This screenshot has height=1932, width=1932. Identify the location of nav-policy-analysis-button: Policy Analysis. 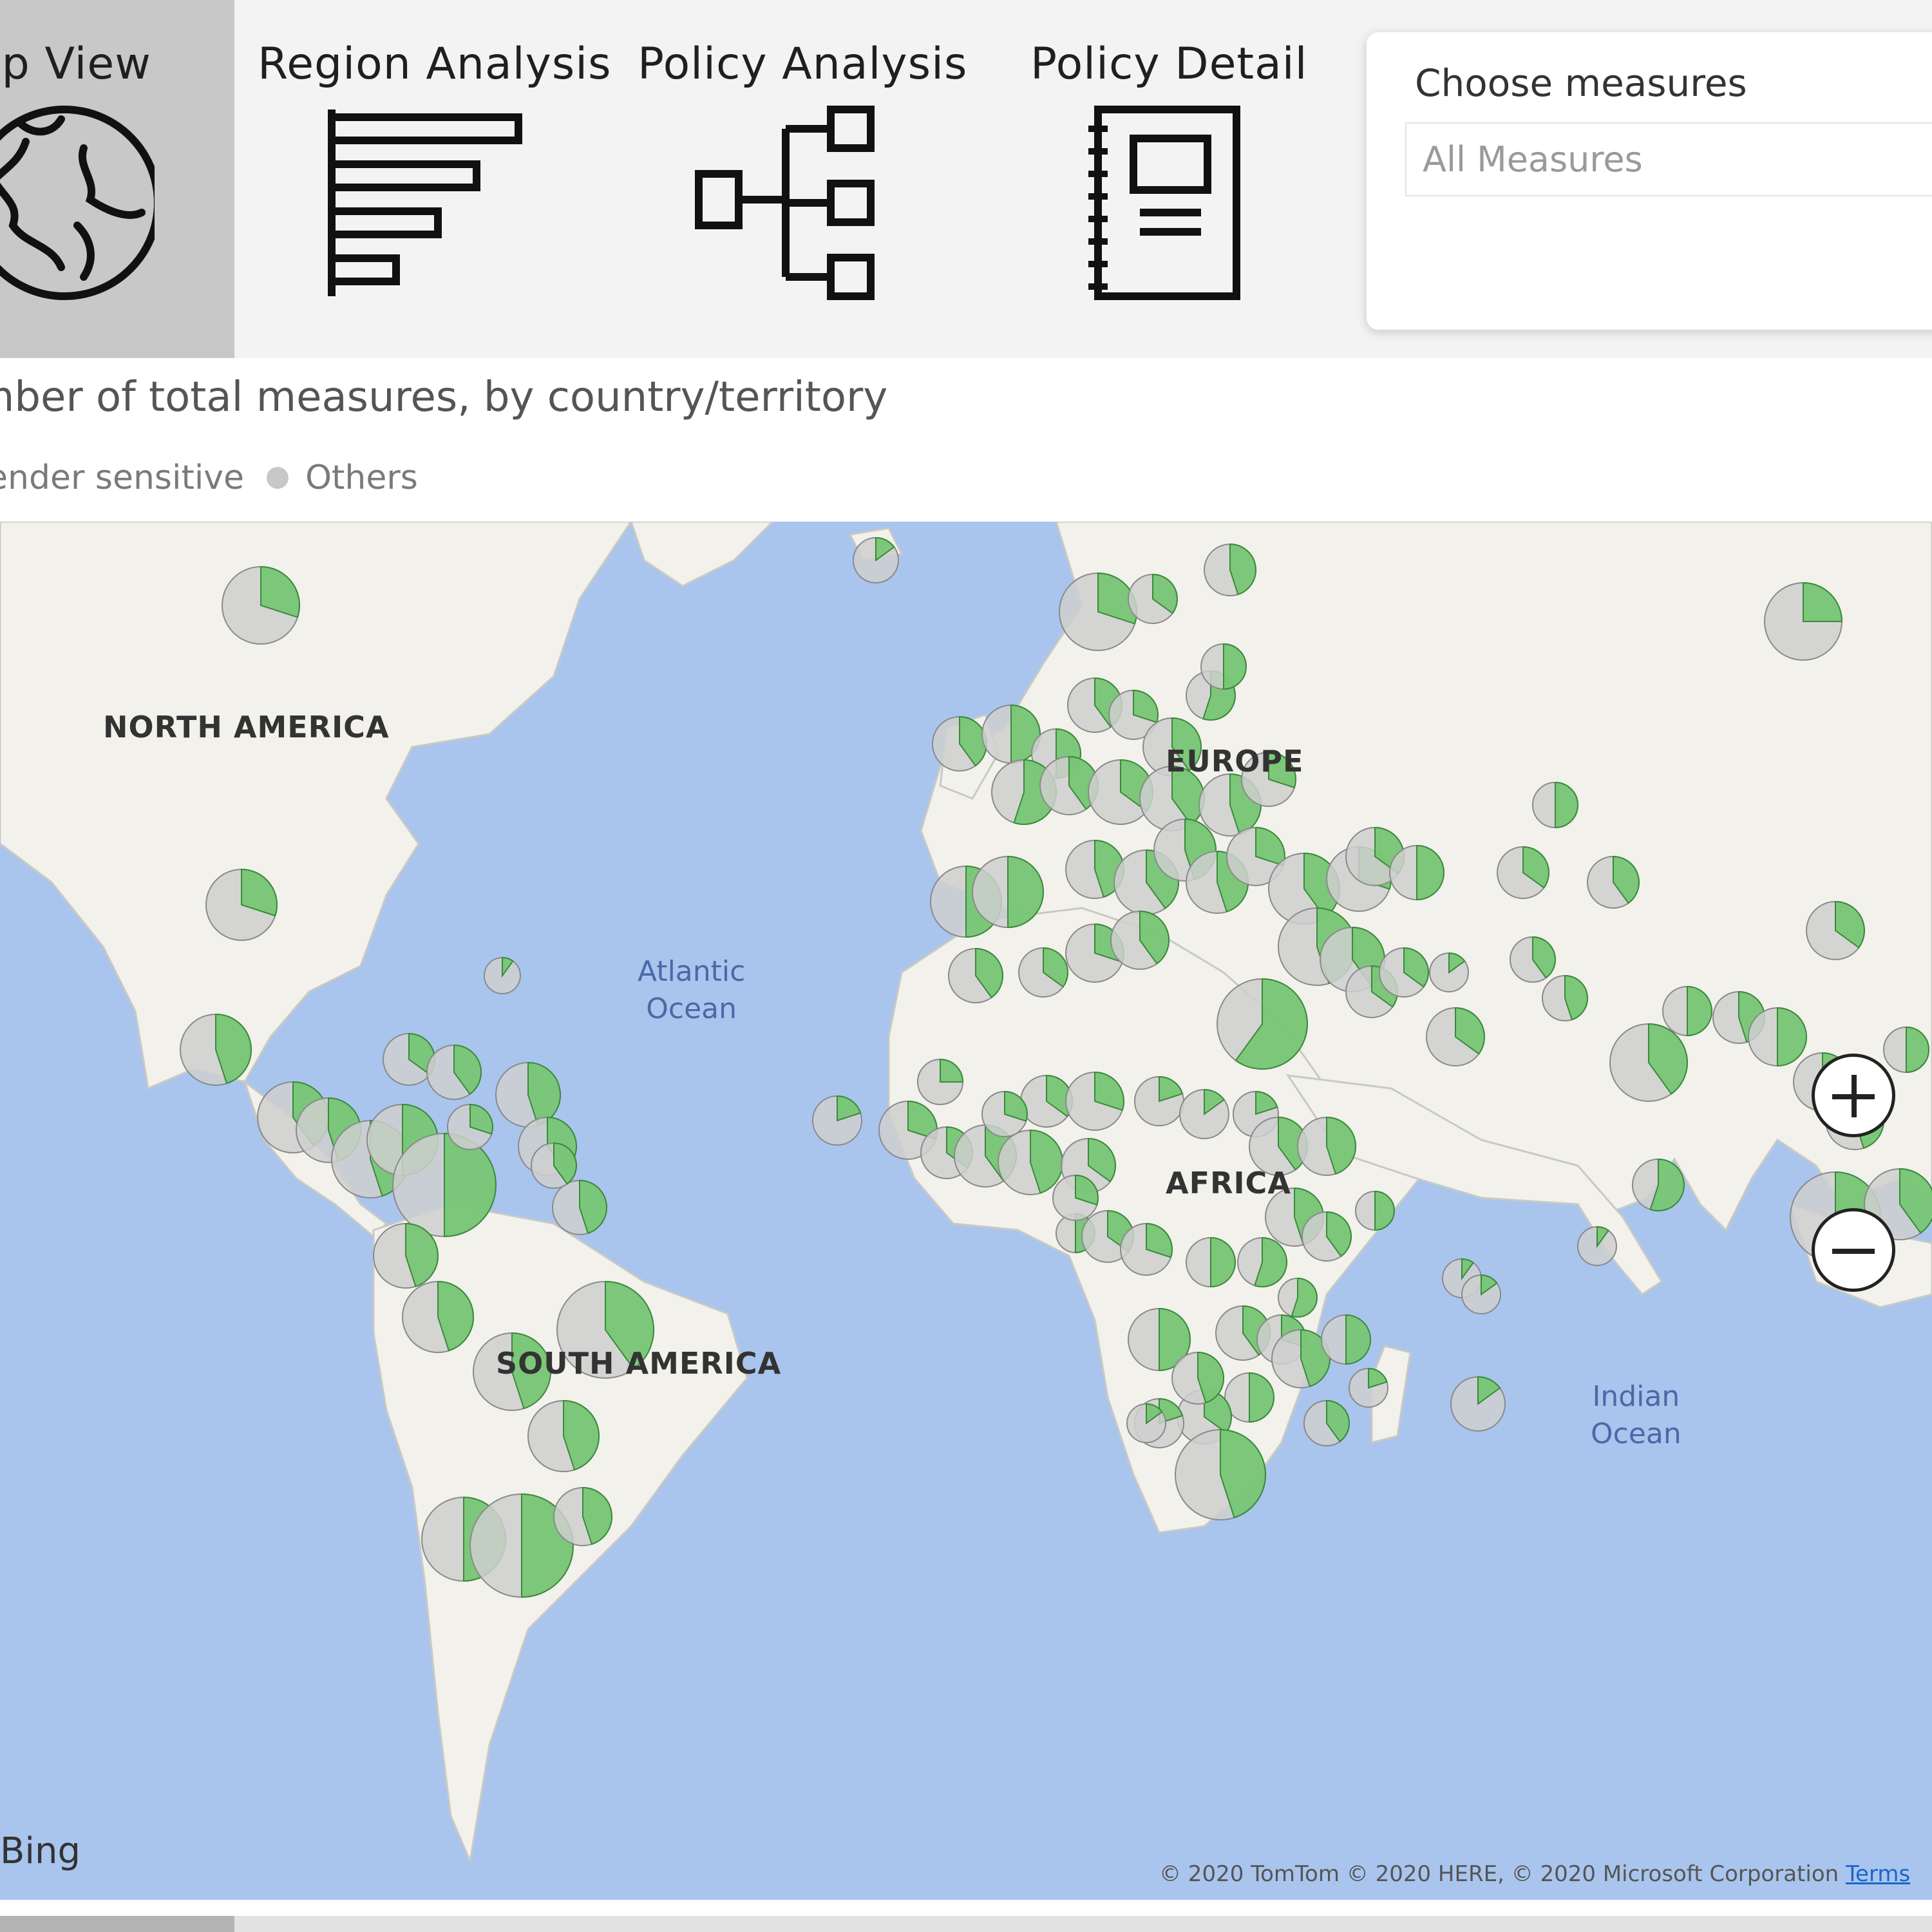
(809, 179).